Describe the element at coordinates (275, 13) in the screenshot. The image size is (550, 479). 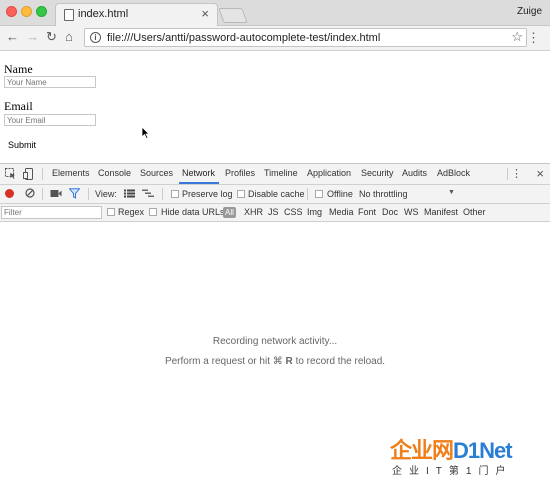
I see `title-bar: index.html × Zuige` at that location.